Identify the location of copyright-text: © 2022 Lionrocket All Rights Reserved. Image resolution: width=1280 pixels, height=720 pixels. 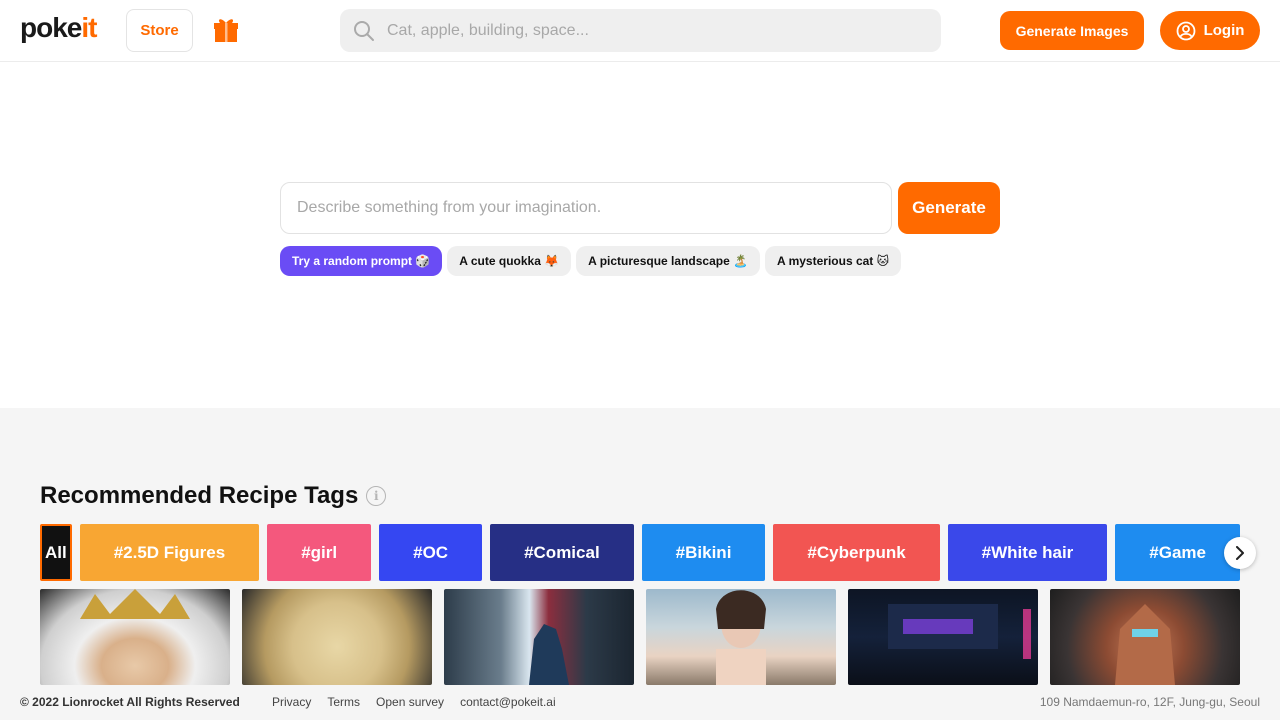
(130, 702).